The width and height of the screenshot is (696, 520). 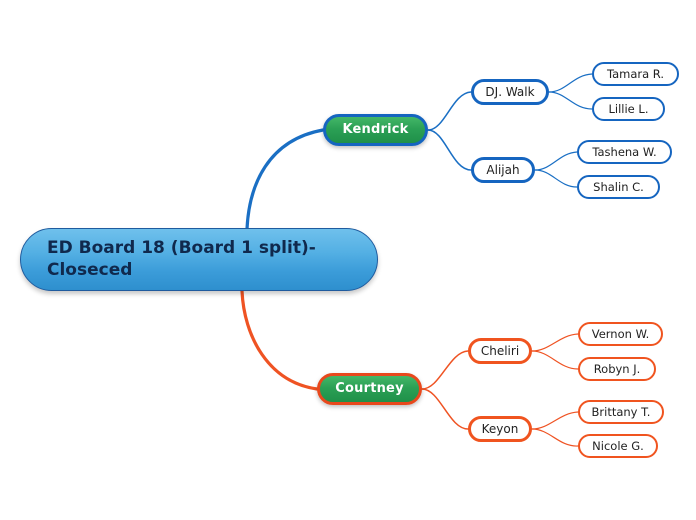 I want to click on sub-node-alijah-label: Alijah, so click(x=503, y=169).